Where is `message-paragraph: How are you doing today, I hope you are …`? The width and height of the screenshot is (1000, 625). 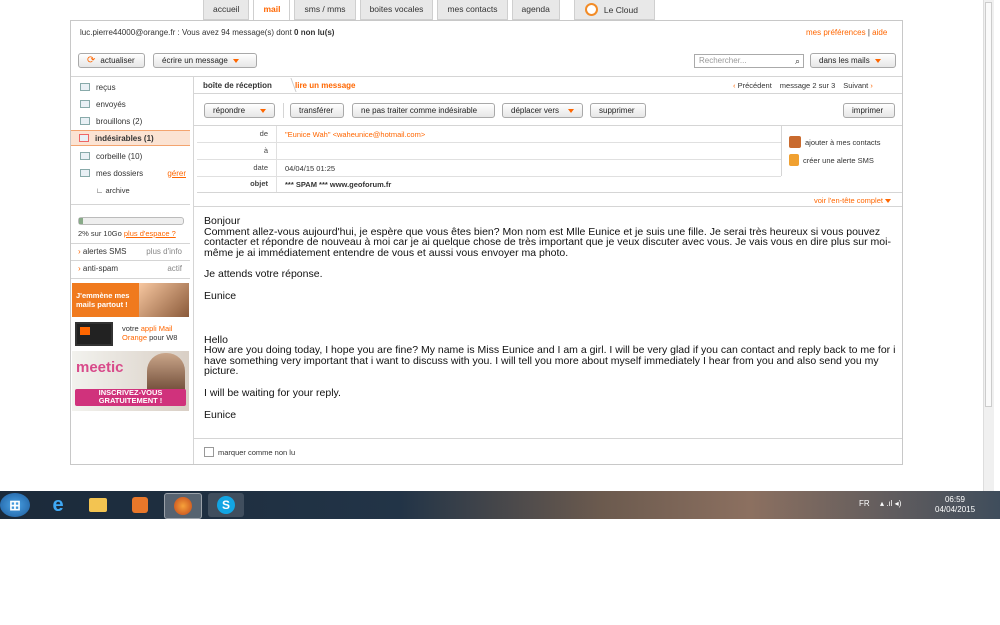
message-paragraph: How are you doing today, I hope you are … is located at coordinates (550, 361).